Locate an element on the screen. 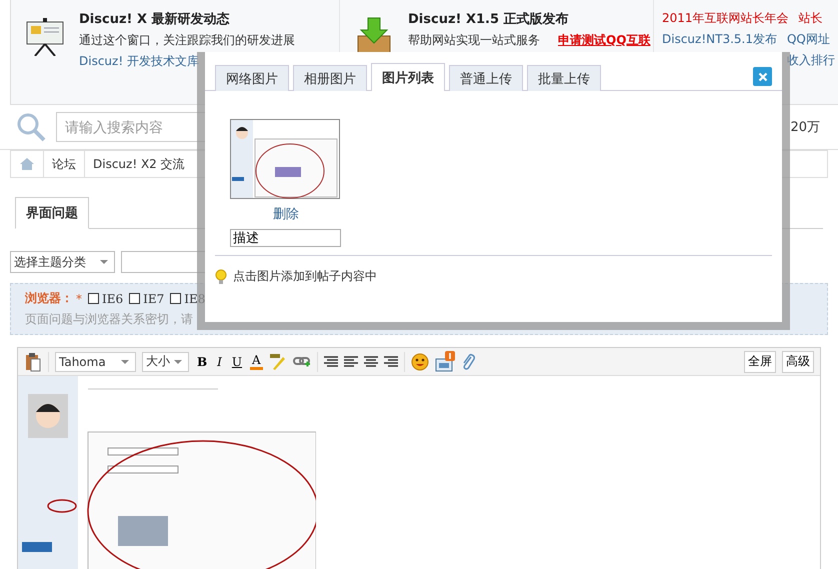 Image resolution: width=838 pixels, height=569 pixels. promo-link: 申请测试QQ互联 is located at coordinates (604, 40).